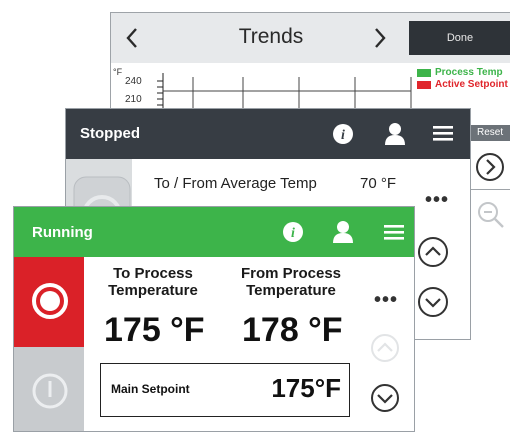  What do you see at coordinates (268, 134) in the screenshot?
I see `stopped-header: Stopped i` at bounding box center [268, 134].